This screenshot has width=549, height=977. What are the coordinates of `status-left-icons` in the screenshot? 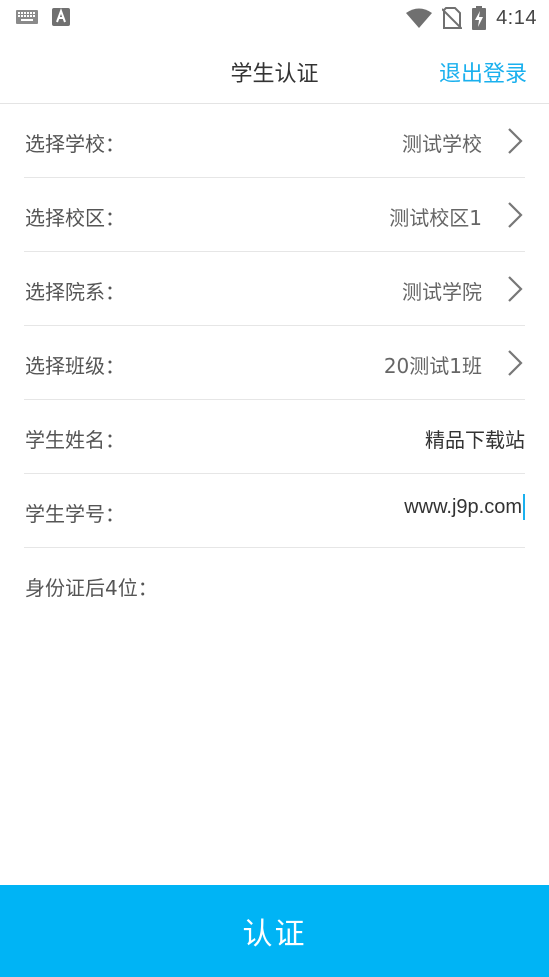 It's located at (43, 17).